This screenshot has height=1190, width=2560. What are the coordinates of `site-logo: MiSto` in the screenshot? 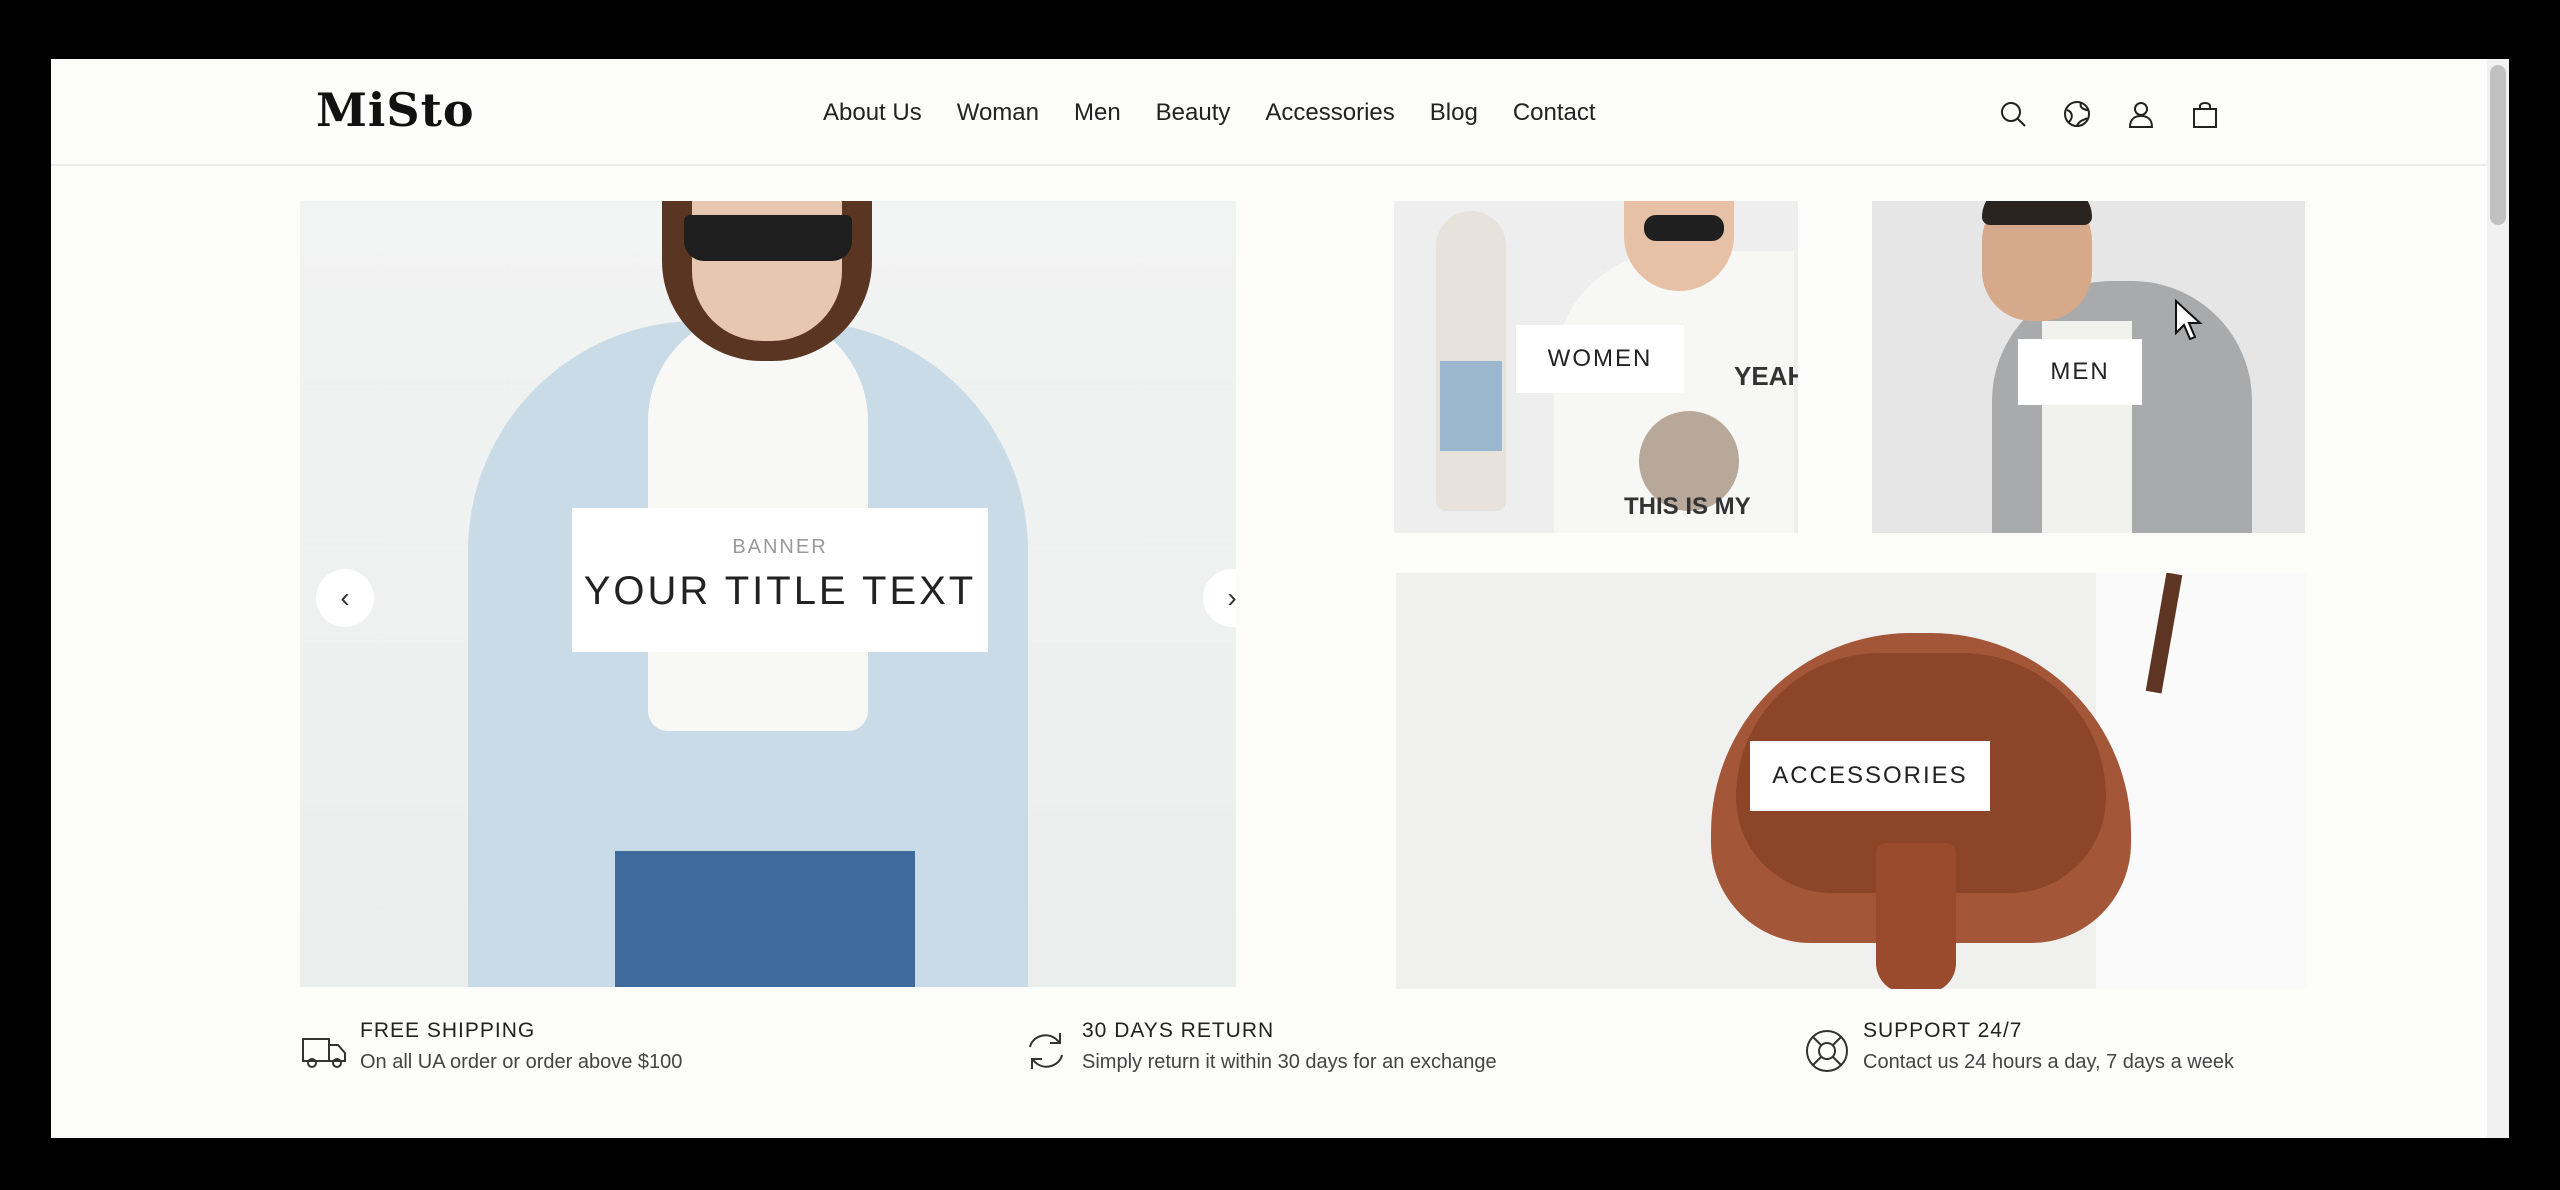 It's located at (395, 110).